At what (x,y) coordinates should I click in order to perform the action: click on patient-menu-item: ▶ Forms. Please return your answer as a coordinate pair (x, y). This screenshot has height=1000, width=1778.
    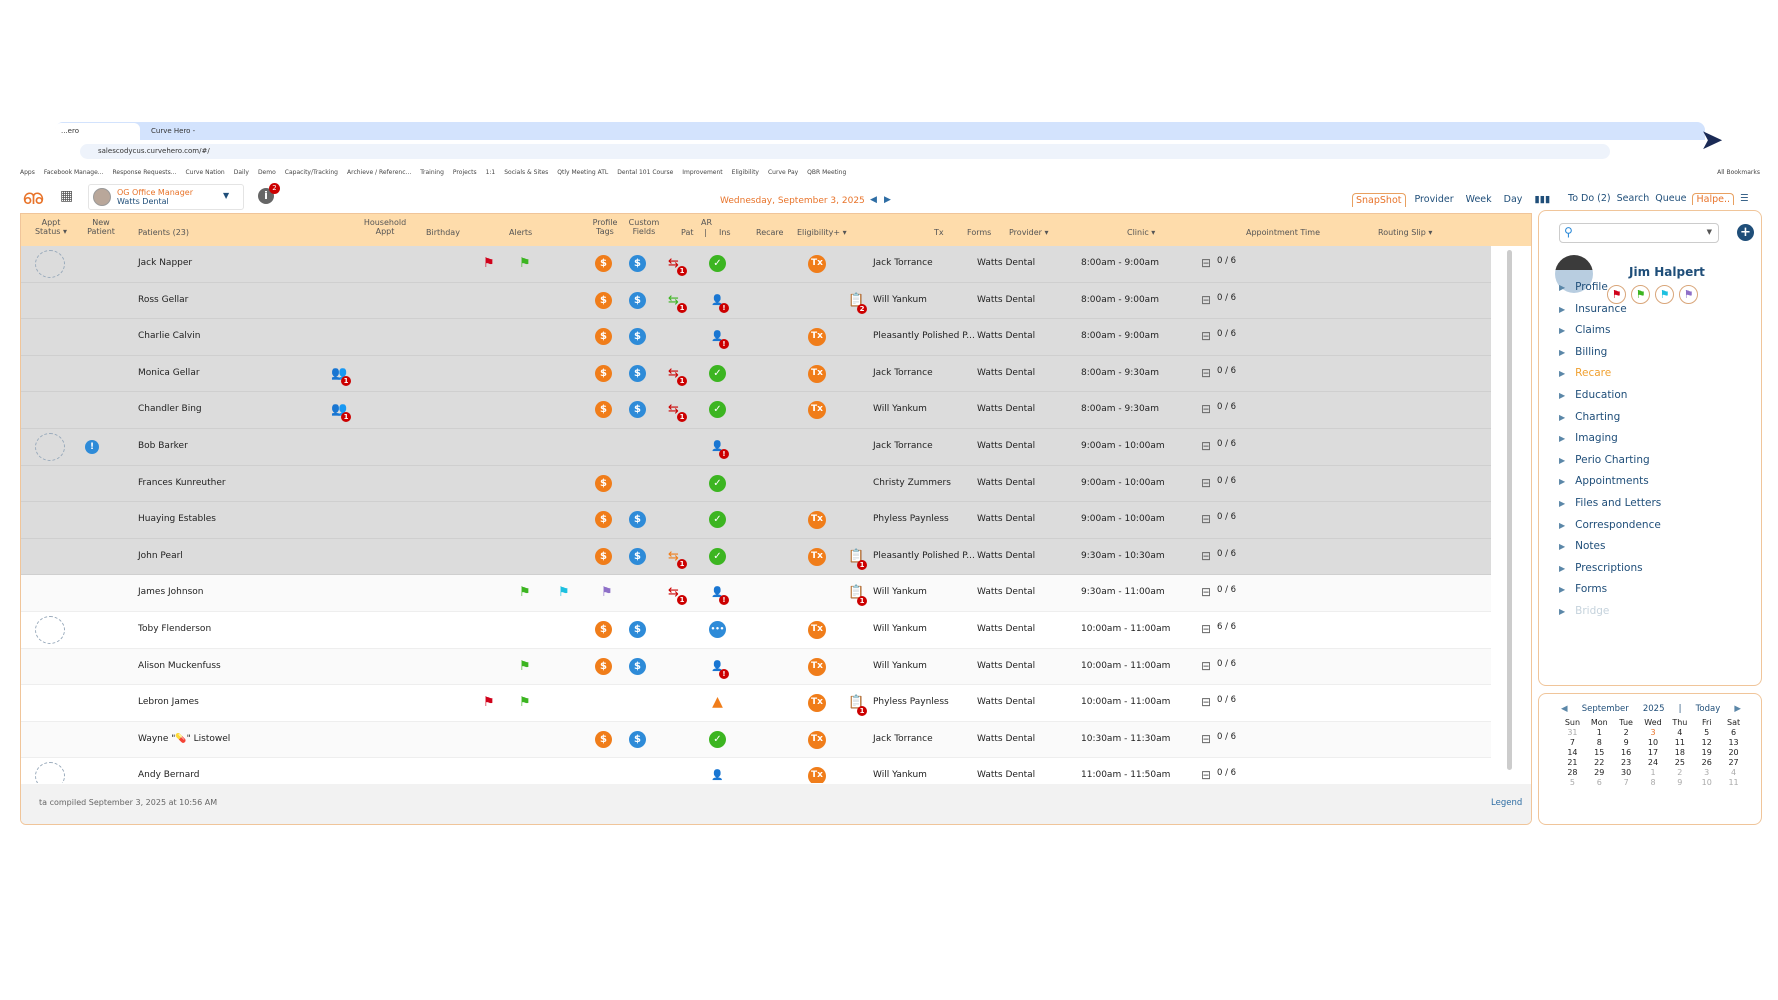
    Looking at the image, I should click on (1583, 589).